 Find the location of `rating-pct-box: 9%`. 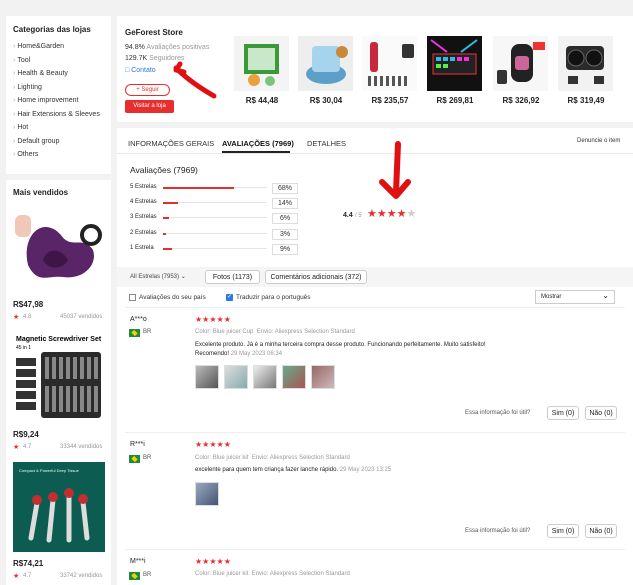

rating-pct-box: 9% is located at coordinates (285, 249).